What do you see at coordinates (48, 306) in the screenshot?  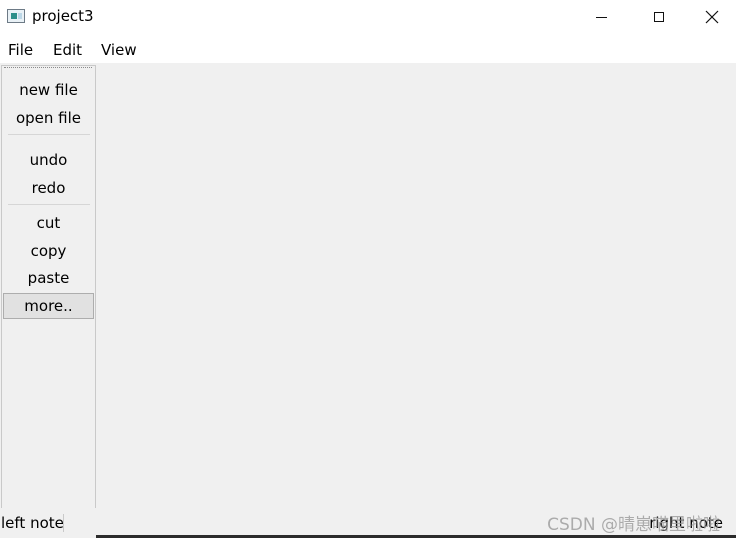 I see `more-button: more..` at bounding box center [48, 306].